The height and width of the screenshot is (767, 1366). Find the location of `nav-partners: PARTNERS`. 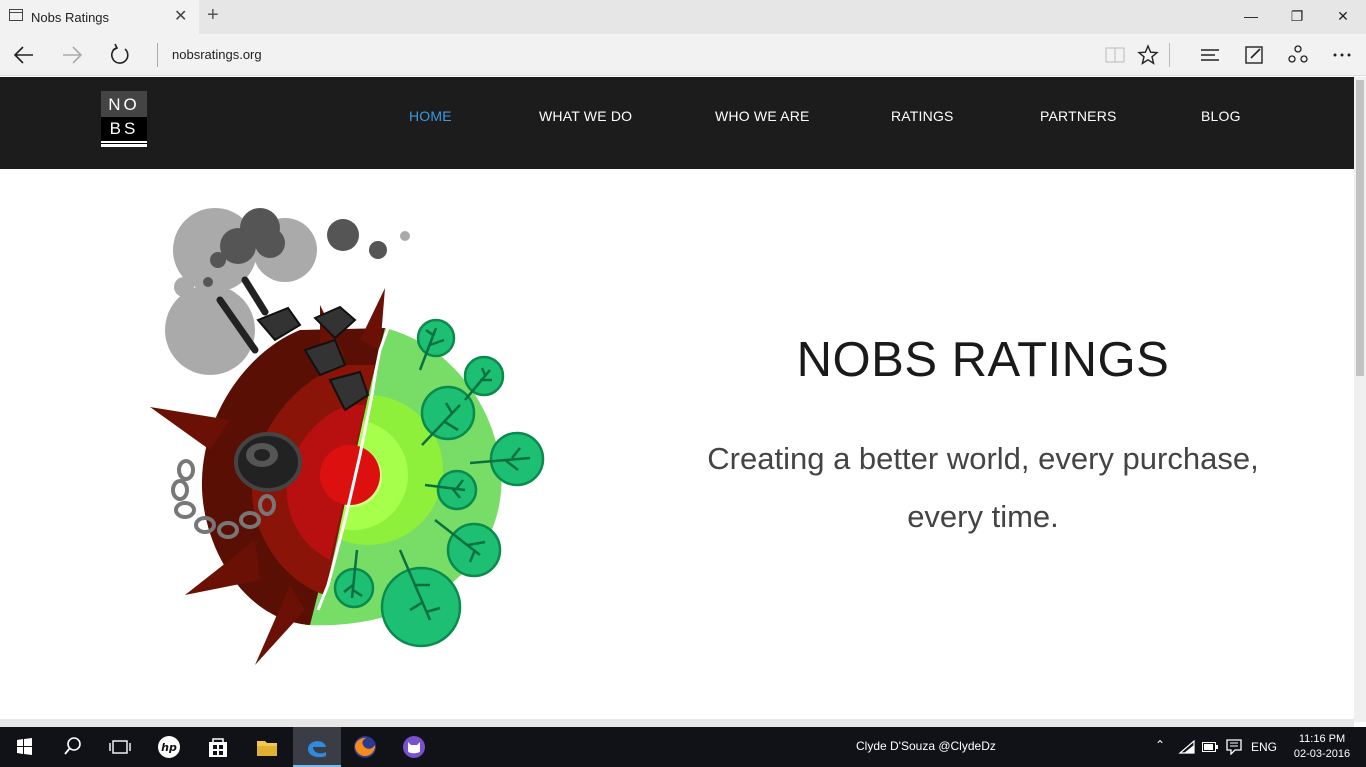

nav-partners: PARTNERS is located at coordinates (1078, 116).